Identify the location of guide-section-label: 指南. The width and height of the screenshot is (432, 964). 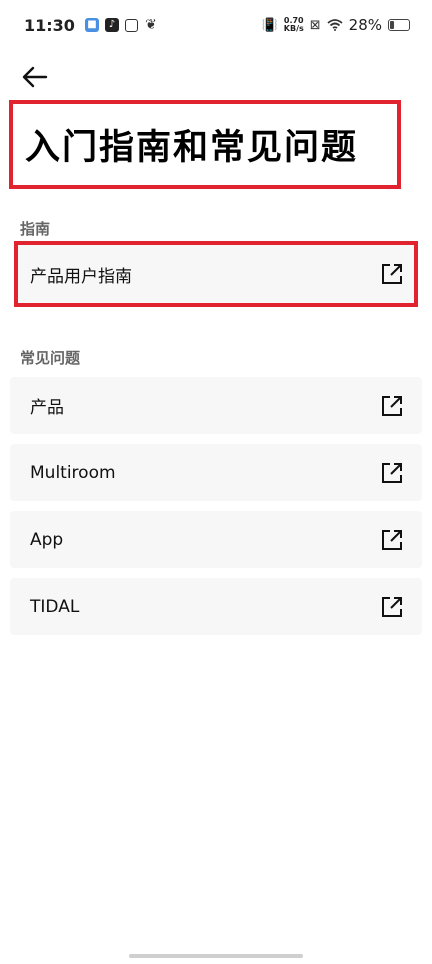
(35, 229).